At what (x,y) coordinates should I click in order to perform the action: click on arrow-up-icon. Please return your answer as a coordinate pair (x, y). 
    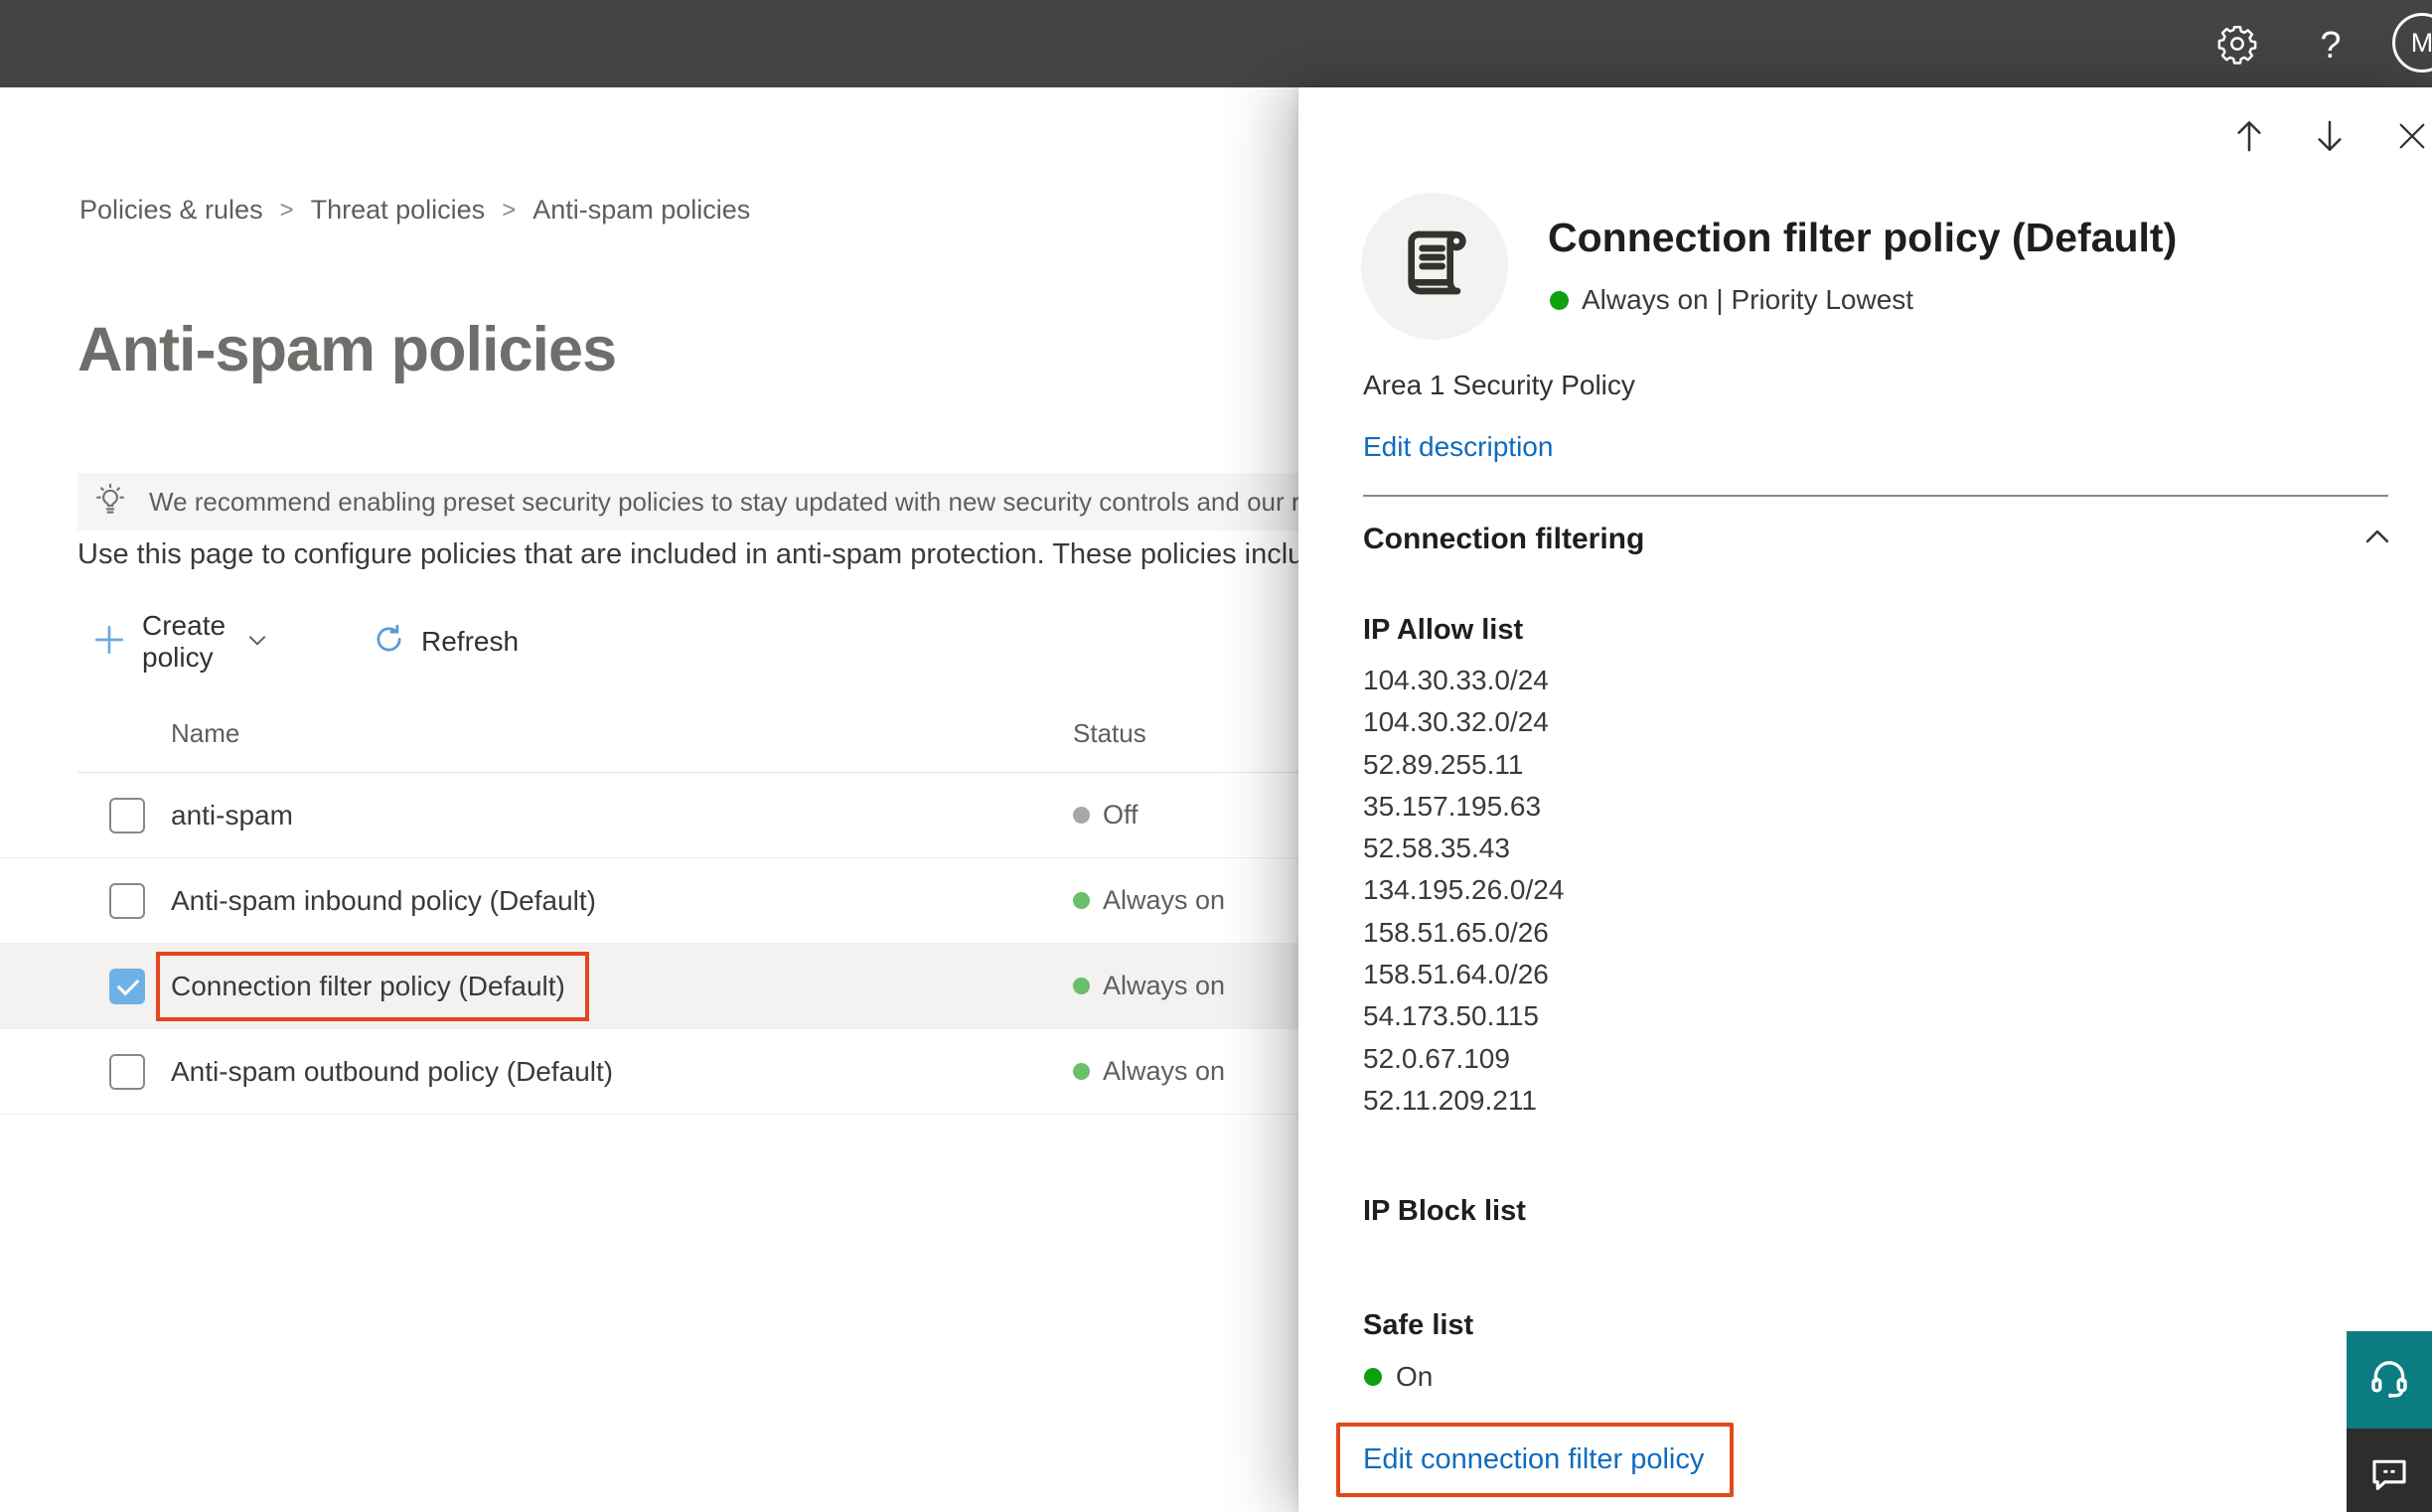
    Looking at the image, I should click on (2249, 138).